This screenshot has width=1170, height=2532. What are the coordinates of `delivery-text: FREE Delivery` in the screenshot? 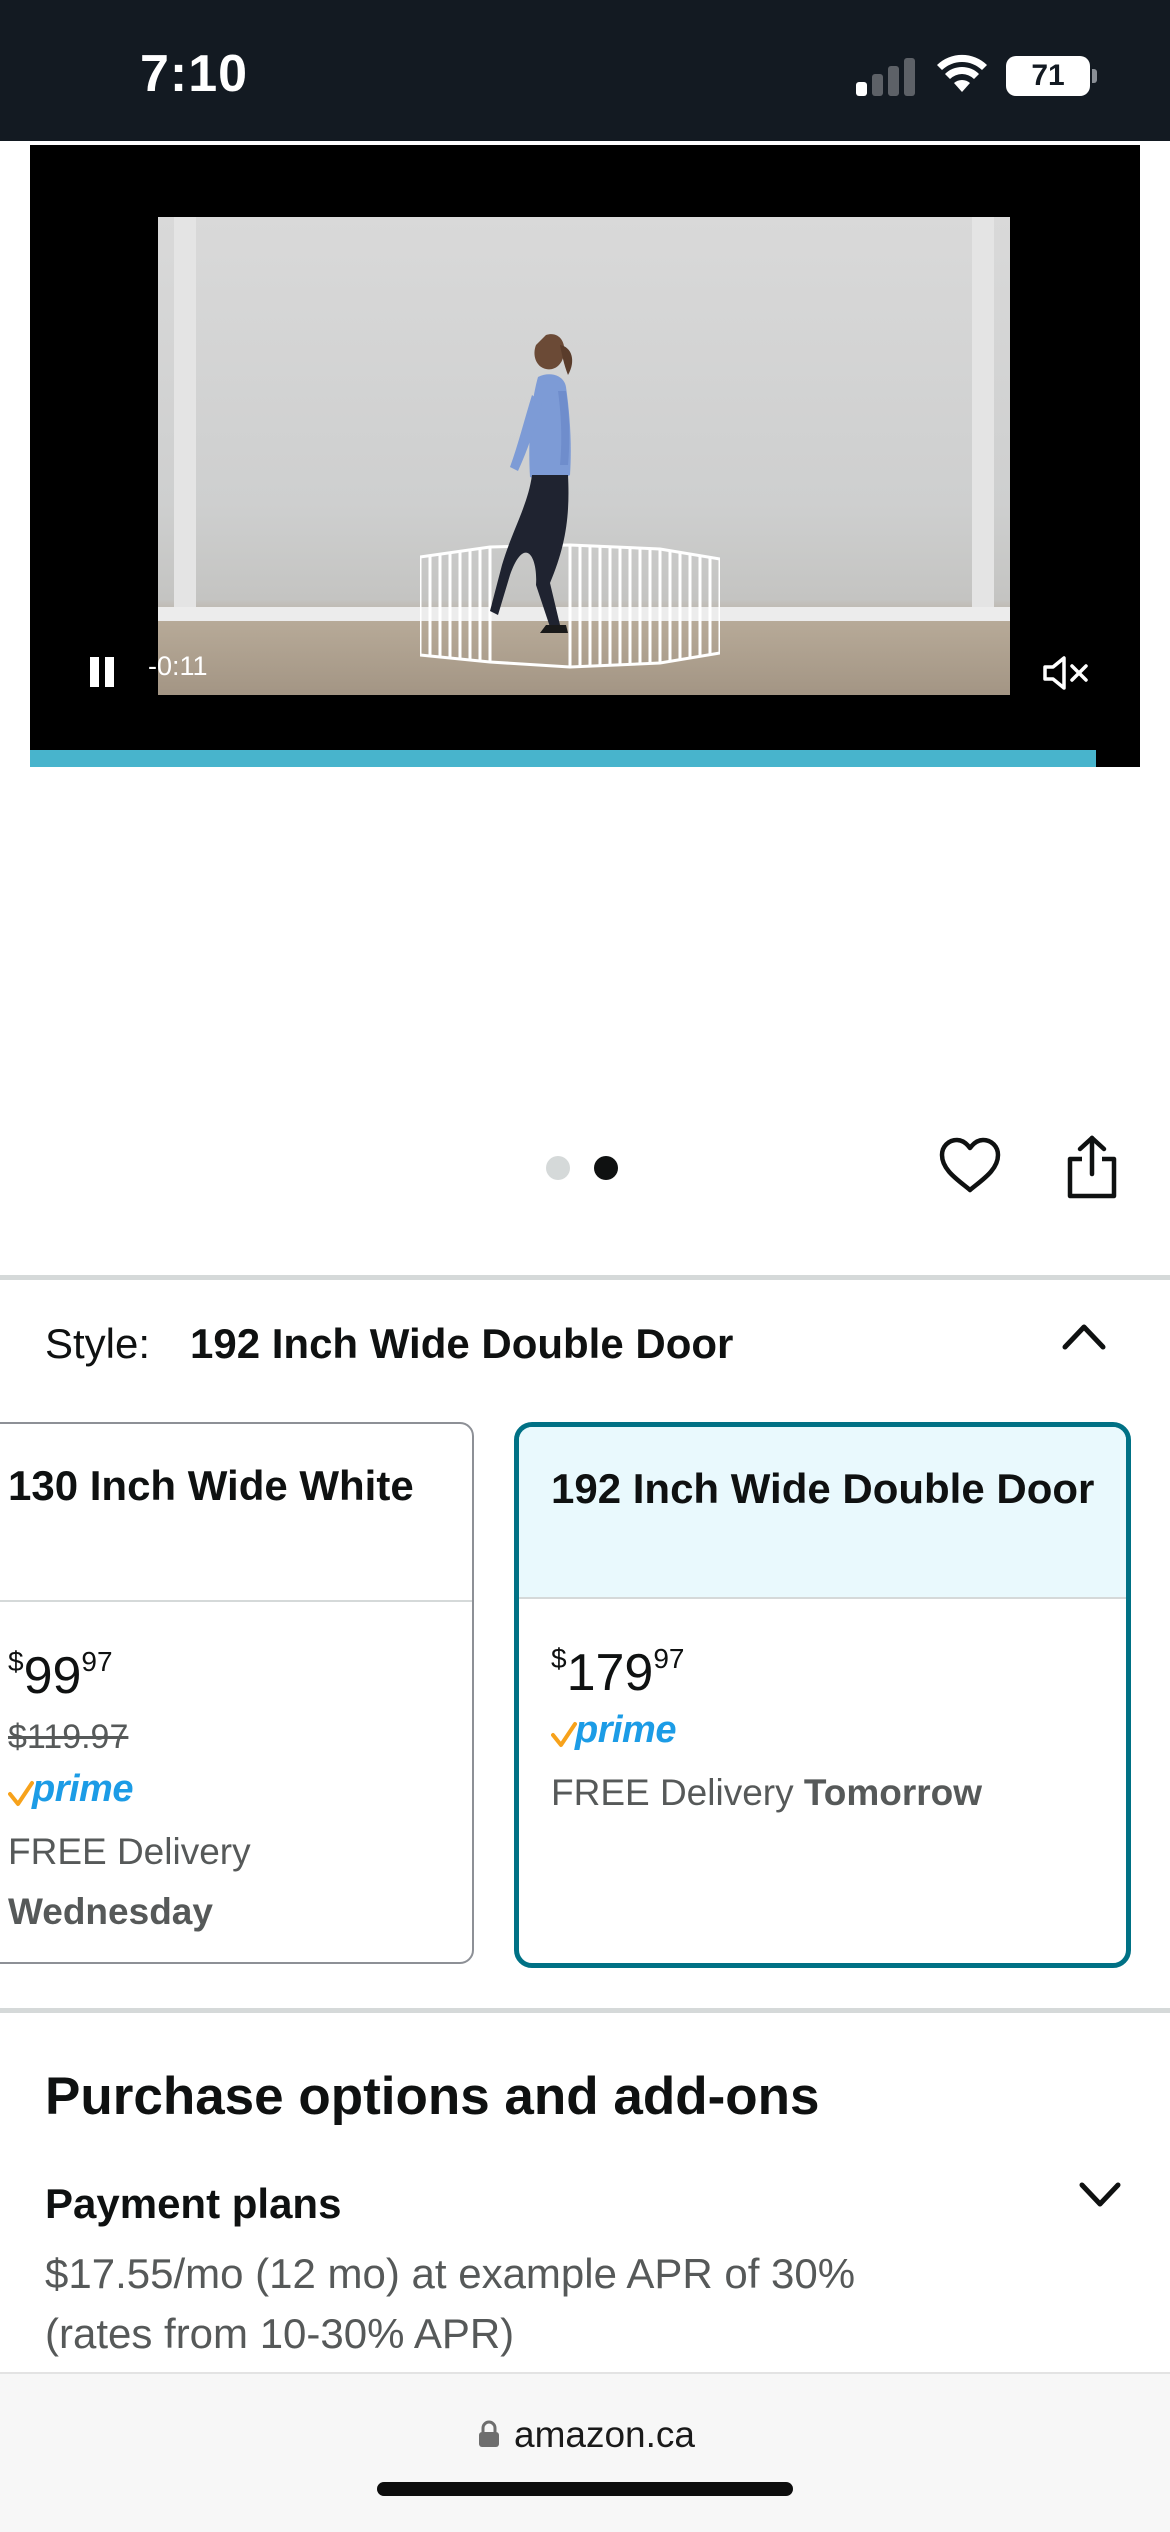 It's located at (129, 1851).